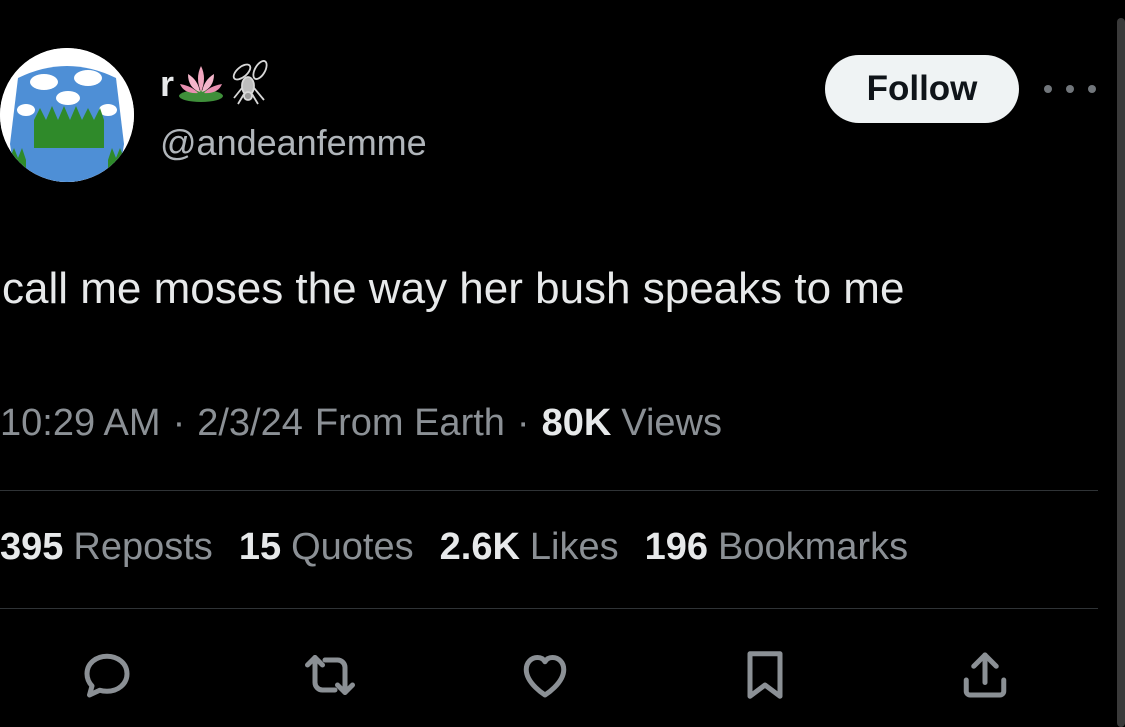 This screenshot has width=1125, height=727. Describe the element at coordinates (250, 423) in the screenshot. I see `tweet-date: 2/3/24` at that location.